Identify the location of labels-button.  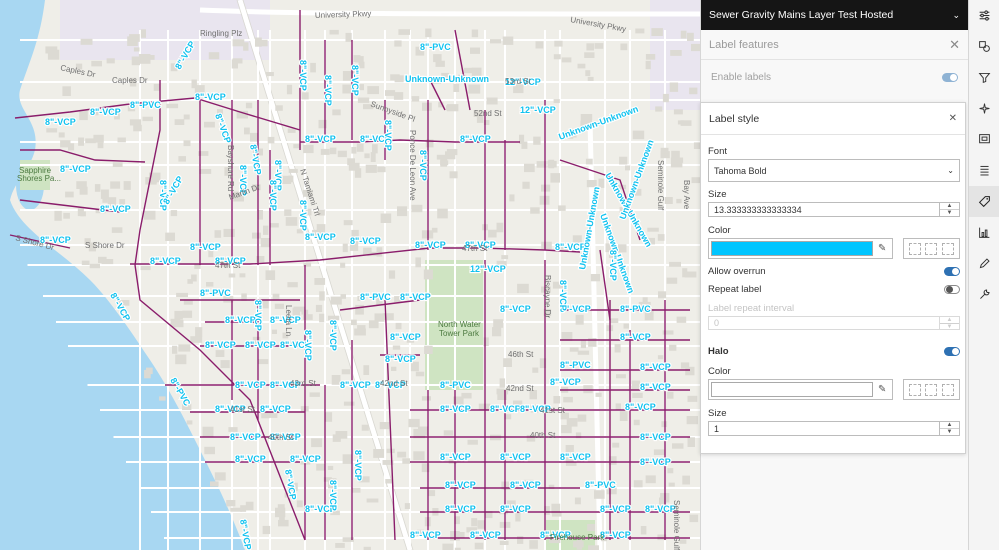
(984, 201).